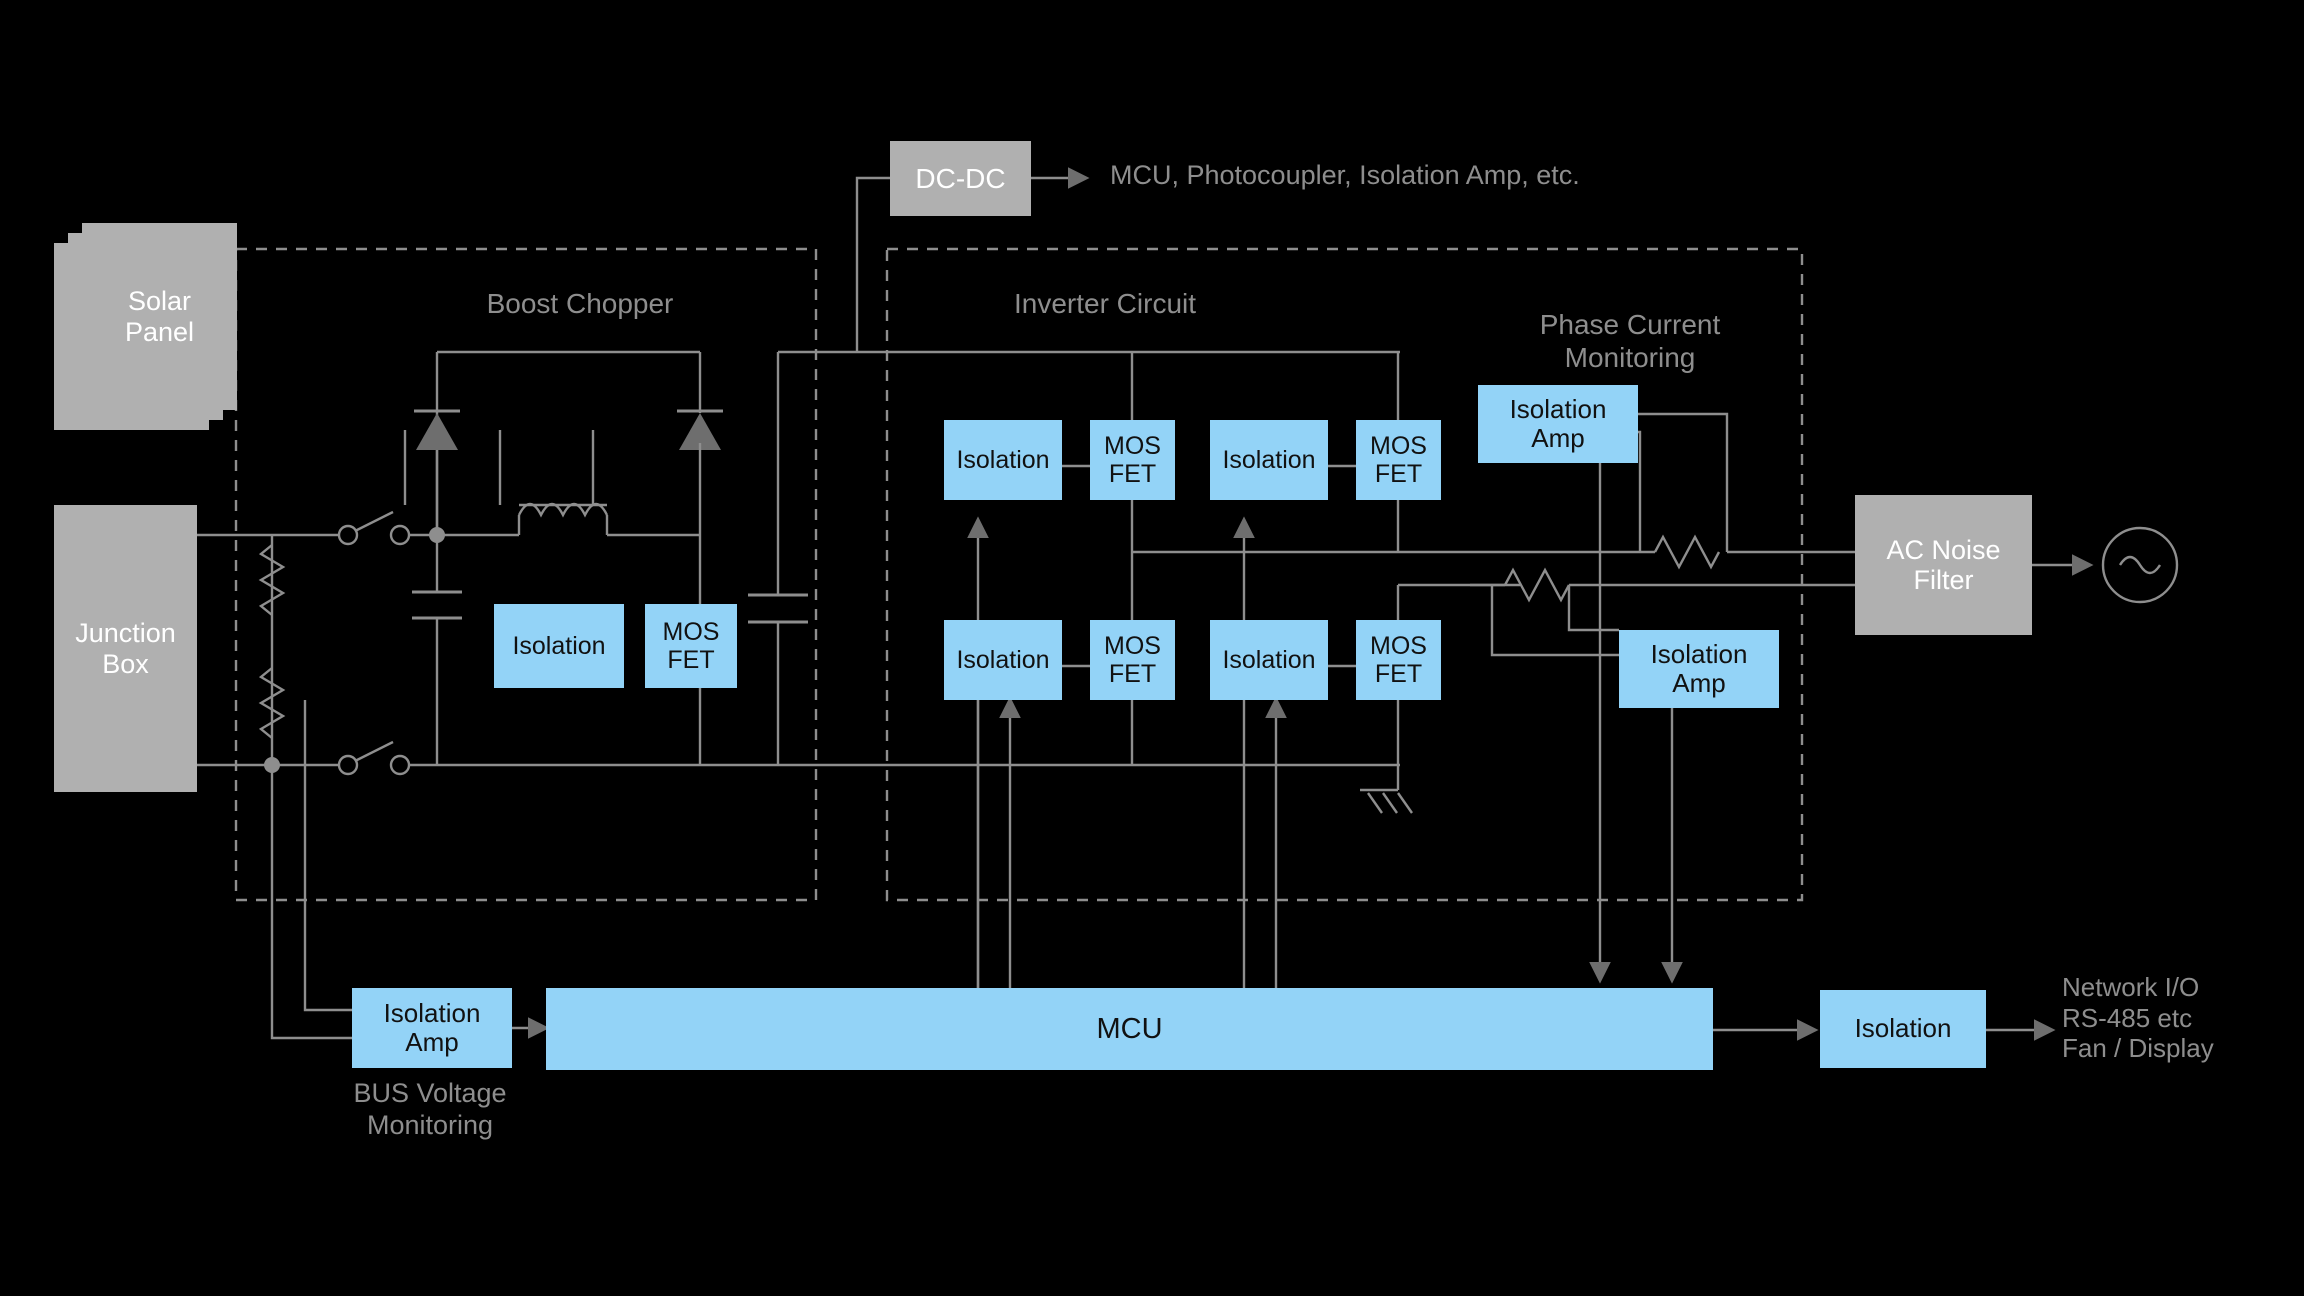  I want to click on inv-leg2h-mos-line1: MOS, so click(1398, 446).